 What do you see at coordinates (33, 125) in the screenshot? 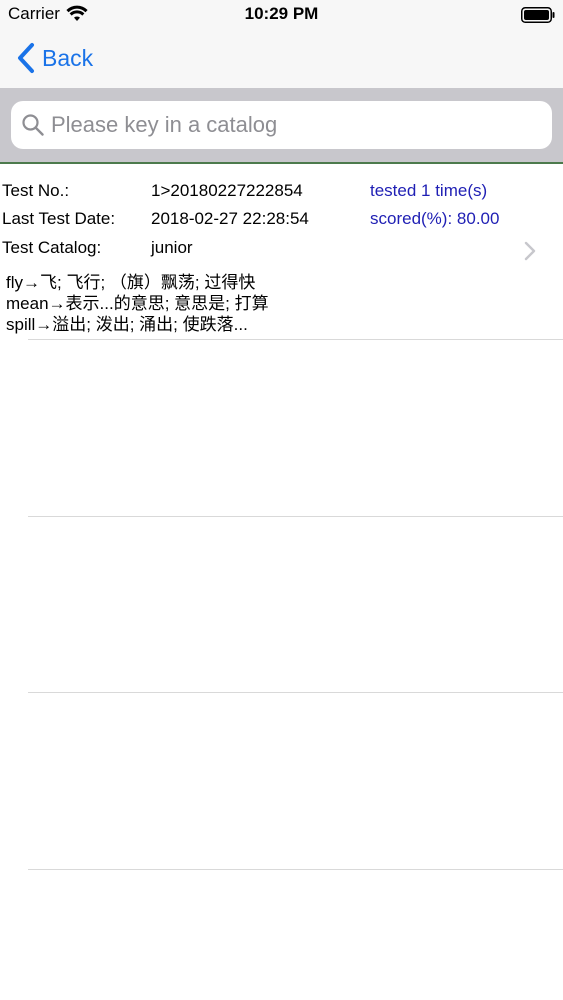
I see `search-icon` at bounding box center [33, 125].